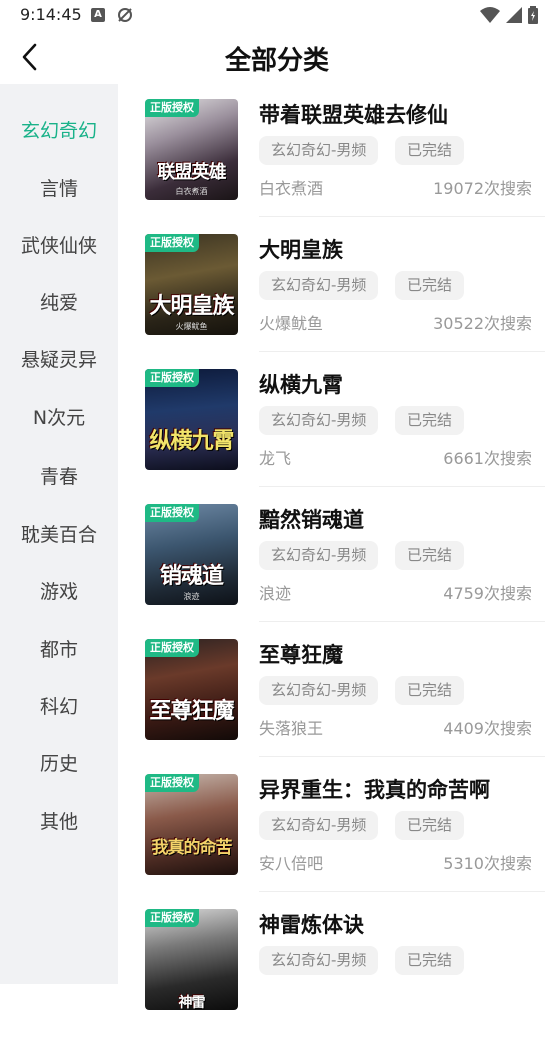  Describe the element at coordinates (291, 863) in the screenshot. I see `book-author: 安八倍吧` at that location.